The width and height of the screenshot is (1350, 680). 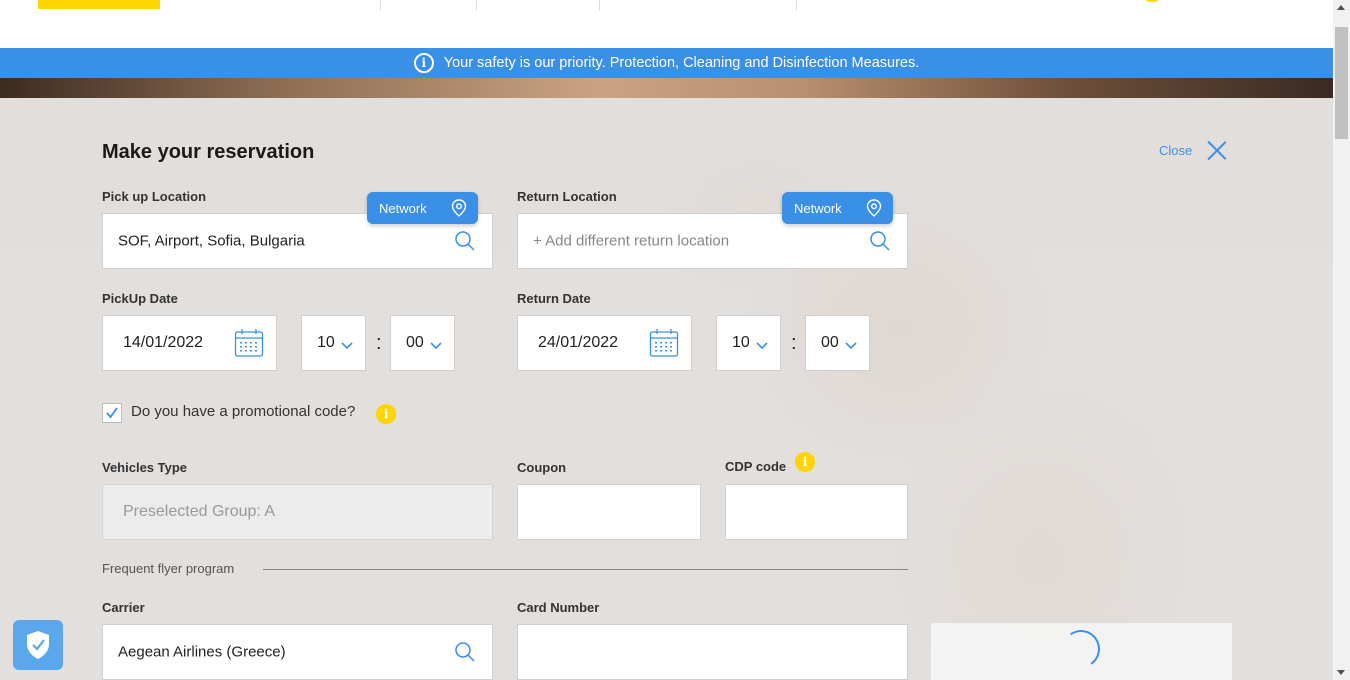 What do you see at coordinates (208, 152) in the screenshot?
I see `page-title: Make your reservation` at bounding box center [208, 152].